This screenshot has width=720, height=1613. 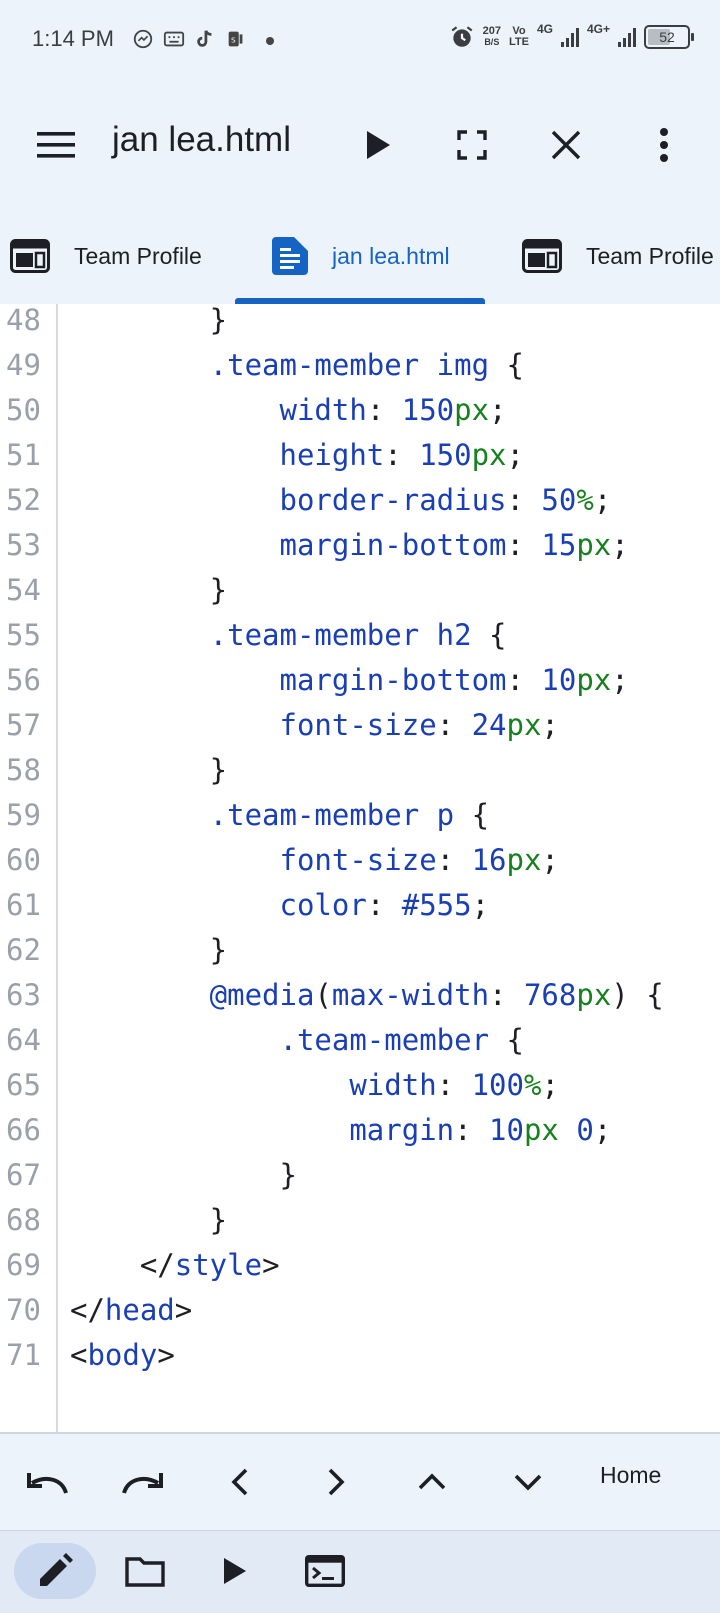 What do you see at coordinates (23, 1175) in the screenshot?
I see `line-number: 67` at bounding box center [23, 1175].